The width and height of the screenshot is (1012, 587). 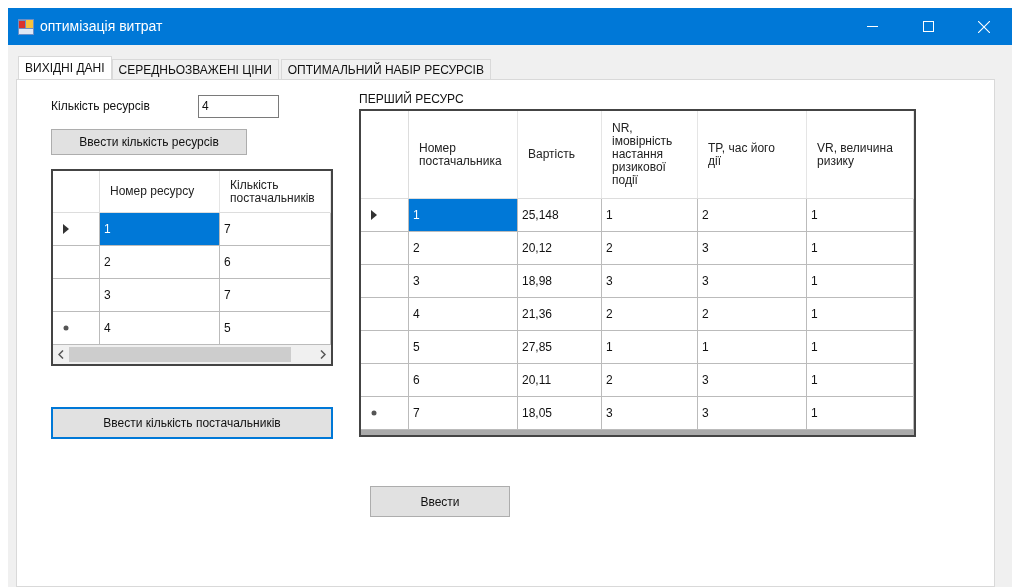 What do you see at coordinates (650, 154) in the screenshot?
I see `column-header: NR, імовірність настання ризикової події` at bounding box center [650, 154].